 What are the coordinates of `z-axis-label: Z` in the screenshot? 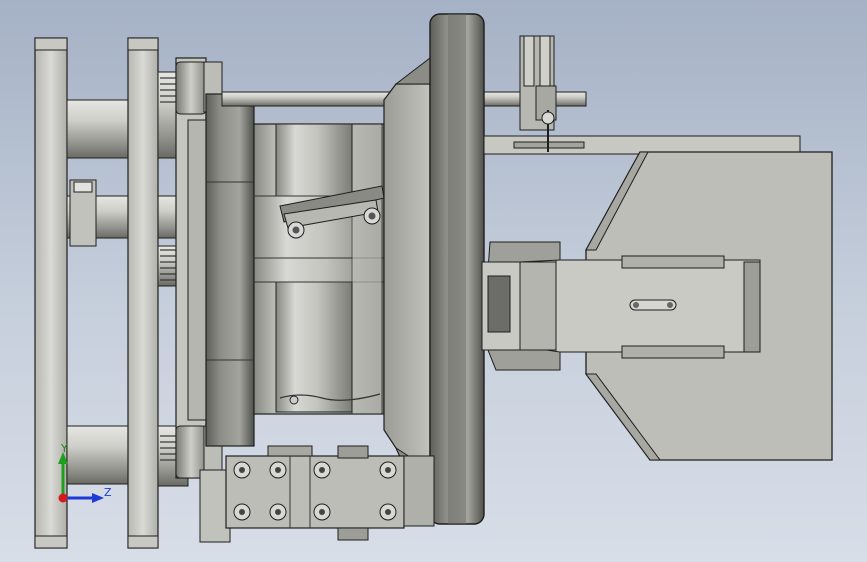 It's located at (108, 492).